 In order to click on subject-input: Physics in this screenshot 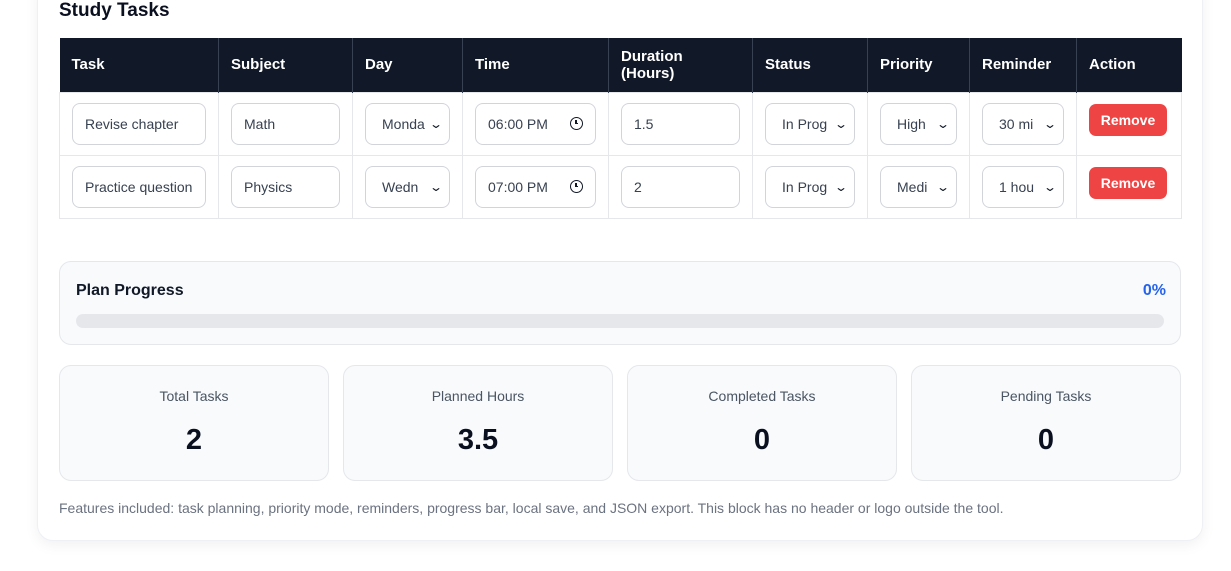, I will do `click(285, 186)`.